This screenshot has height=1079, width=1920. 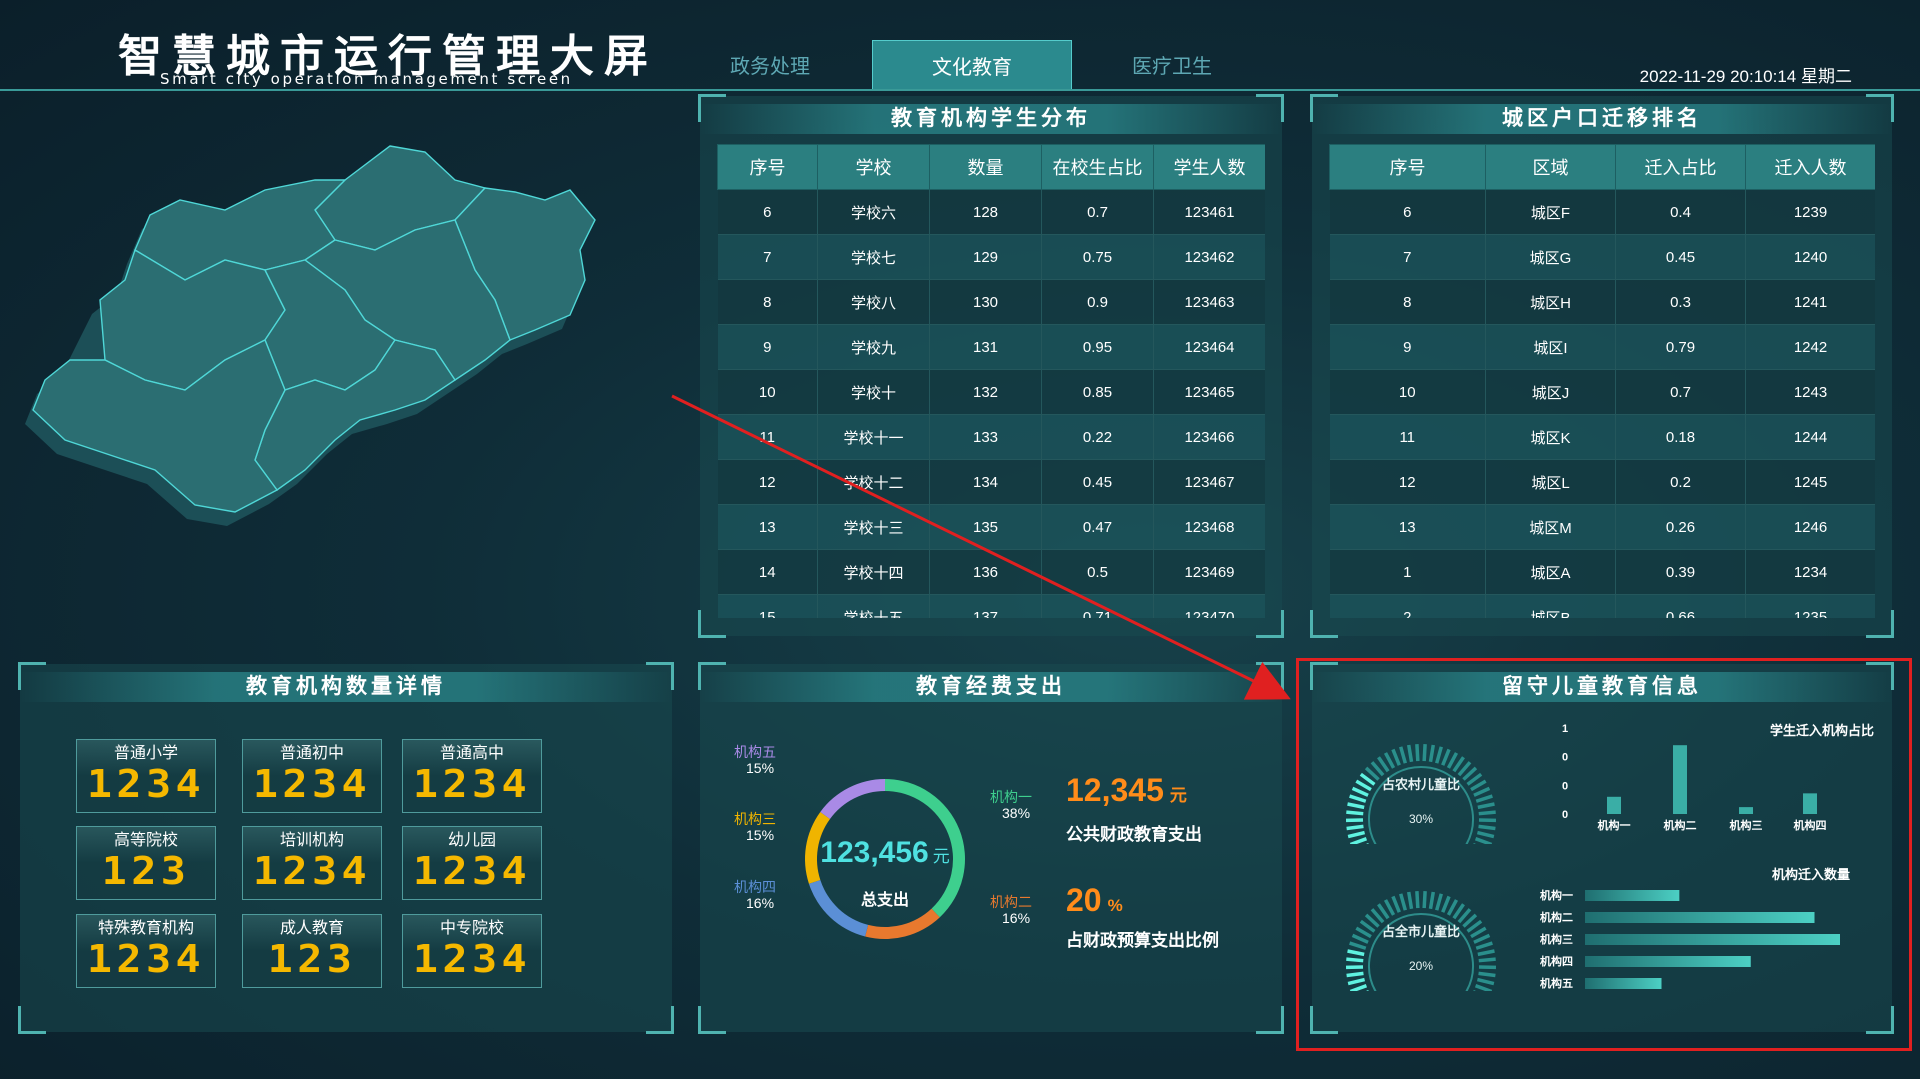 What do you see at coordinates (312, 959) in the screenshot?
I see `count-card-value: 123` at bounding box center [312, 959].